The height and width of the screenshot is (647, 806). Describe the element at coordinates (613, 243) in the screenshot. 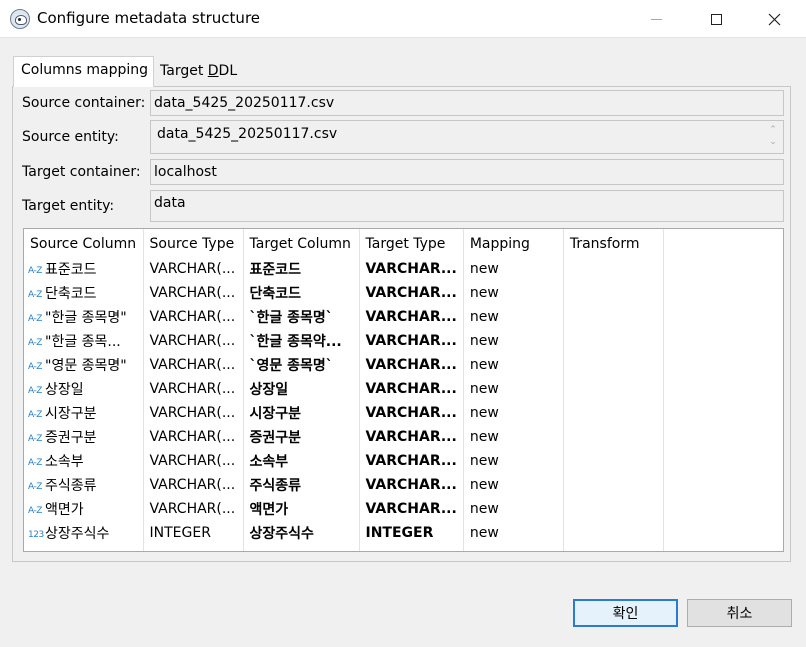

I see `column-header-transform: Transform` at that location.